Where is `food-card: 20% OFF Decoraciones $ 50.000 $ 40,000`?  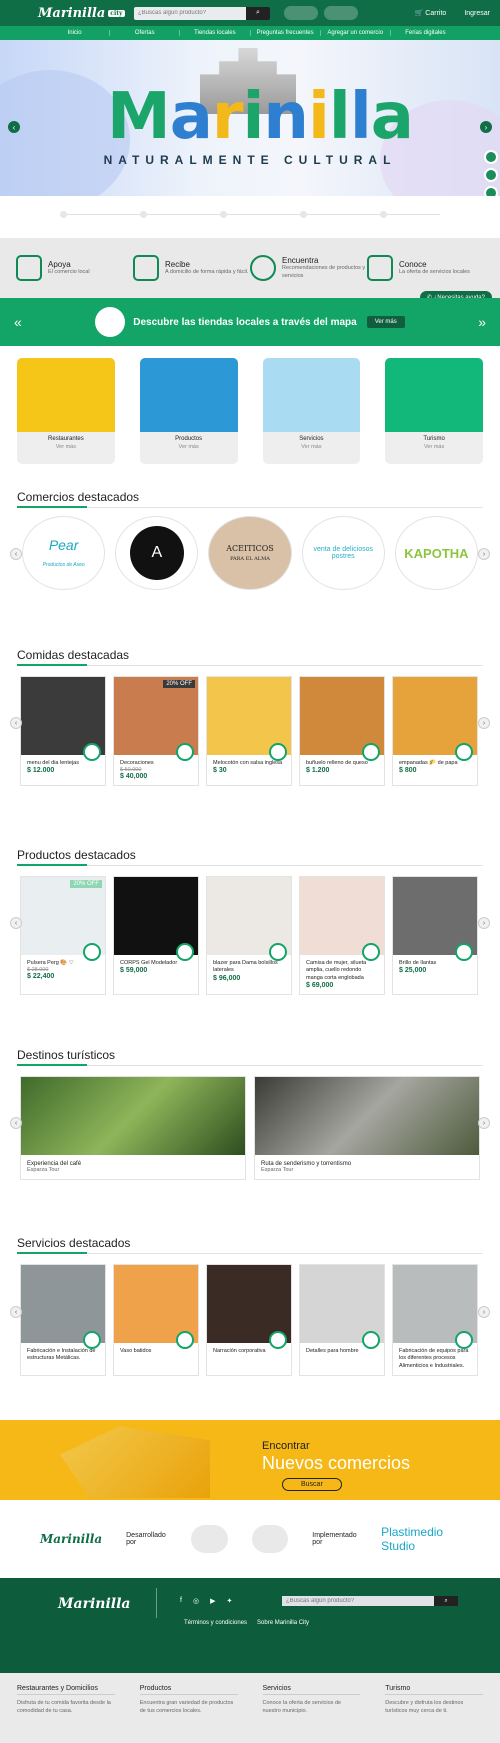 food-card: 20% OFF Decoraciones $ 50.000 $ 40,000 is located at coordinates (156, 731).